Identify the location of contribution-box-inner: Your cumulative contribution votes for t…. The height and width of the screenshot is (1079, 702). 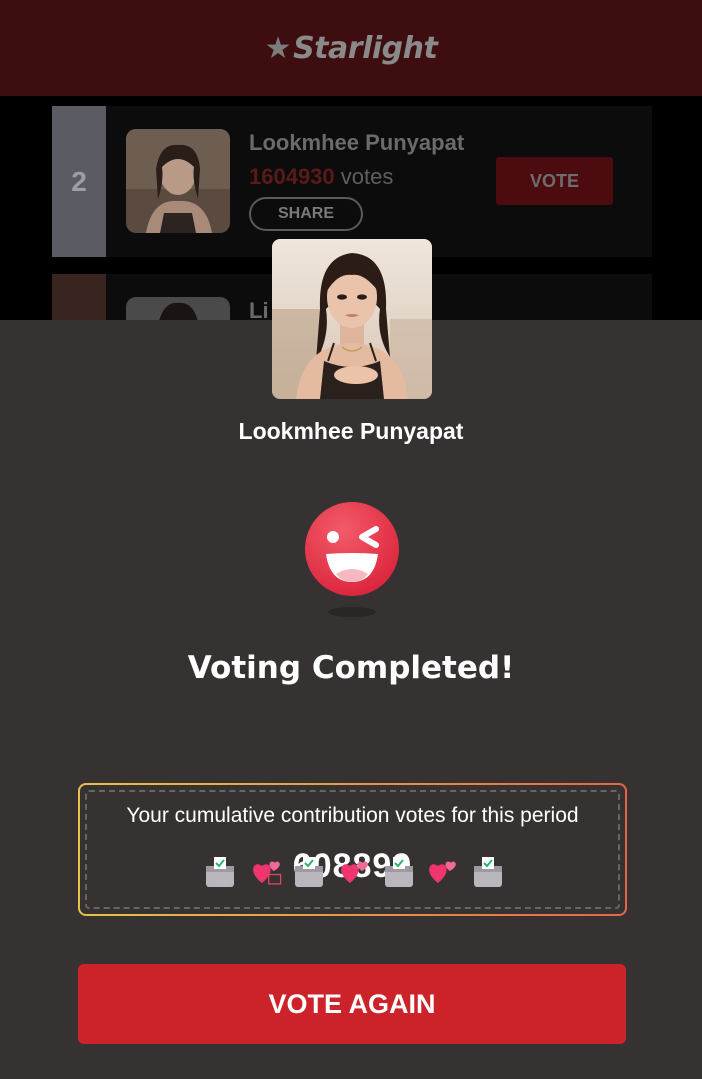
(352, 849).